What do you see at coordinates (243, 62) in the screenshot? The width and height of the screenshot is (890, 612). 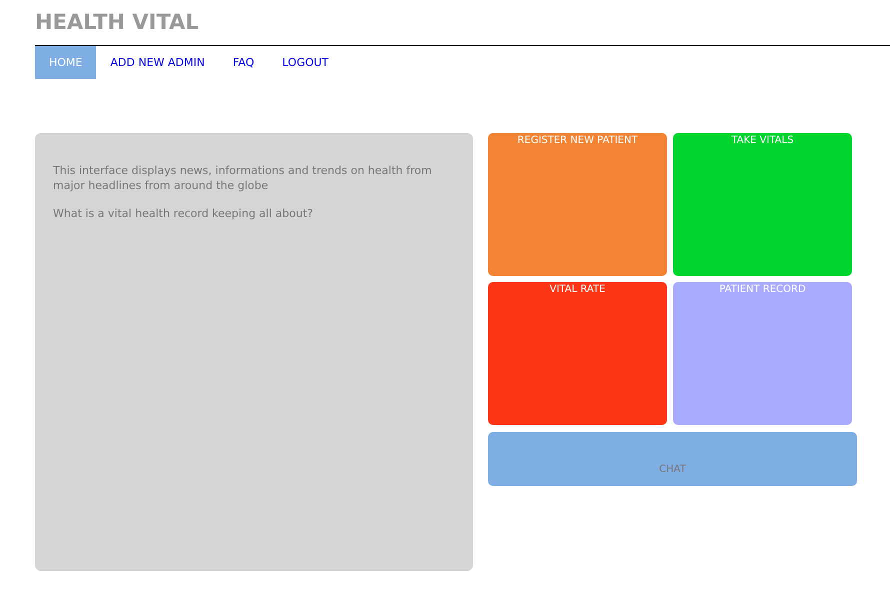 I see `nav-link: FAQ` at bounding box center [243, 62].